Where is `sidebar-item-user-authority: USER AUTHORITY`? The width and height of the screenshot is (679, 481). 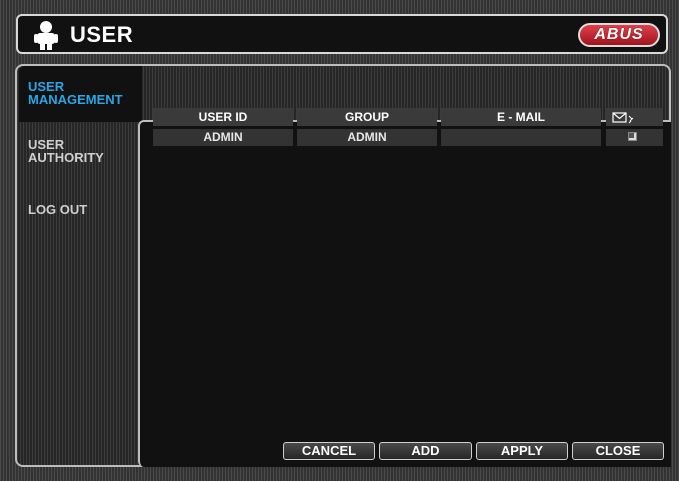 sidebar-item-user-authority: USER AUTHORITY is located at coordinates (66, 151).